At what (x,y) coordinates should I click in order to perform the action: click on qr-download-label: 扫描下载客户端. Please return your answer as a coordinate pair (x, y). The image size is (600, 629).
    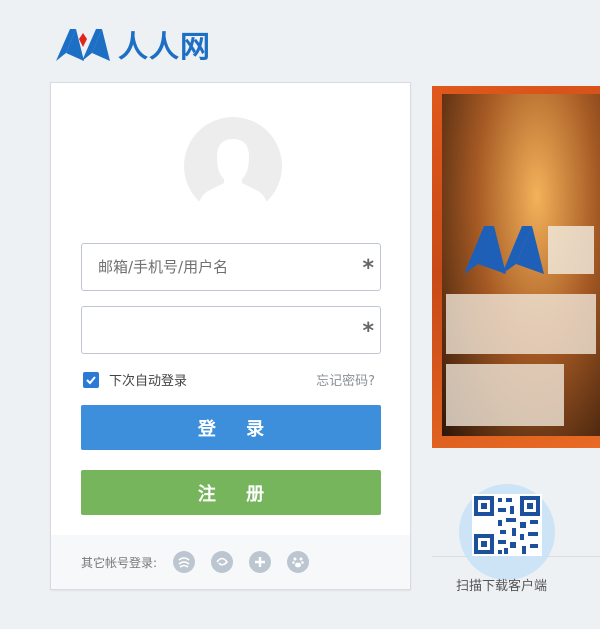
    Looking at the image, I should click on (502, 586).